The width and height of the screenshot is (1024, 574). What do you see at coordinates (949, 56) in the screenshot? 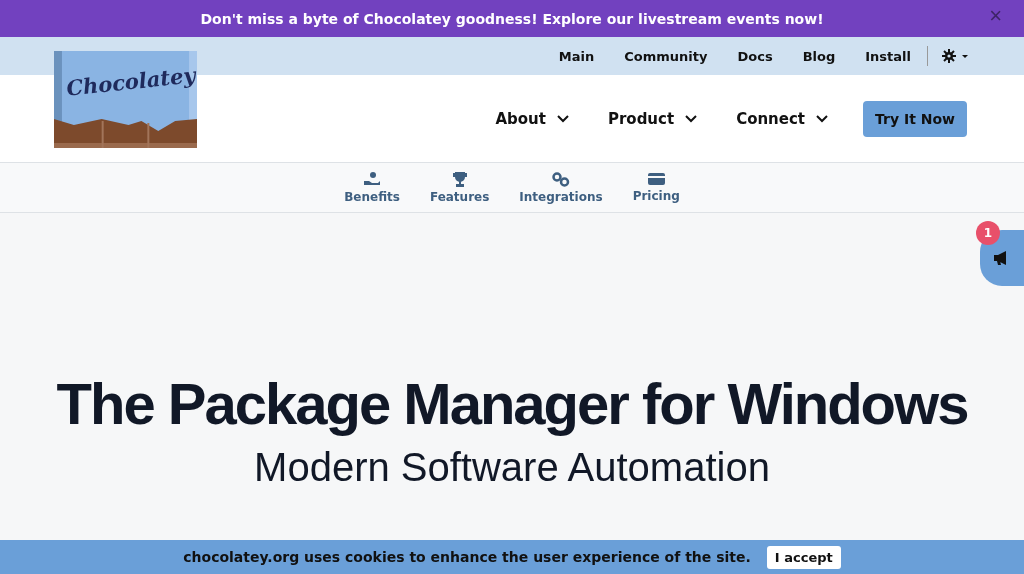
I see `sun-icon` at bounding box center [949, 56].